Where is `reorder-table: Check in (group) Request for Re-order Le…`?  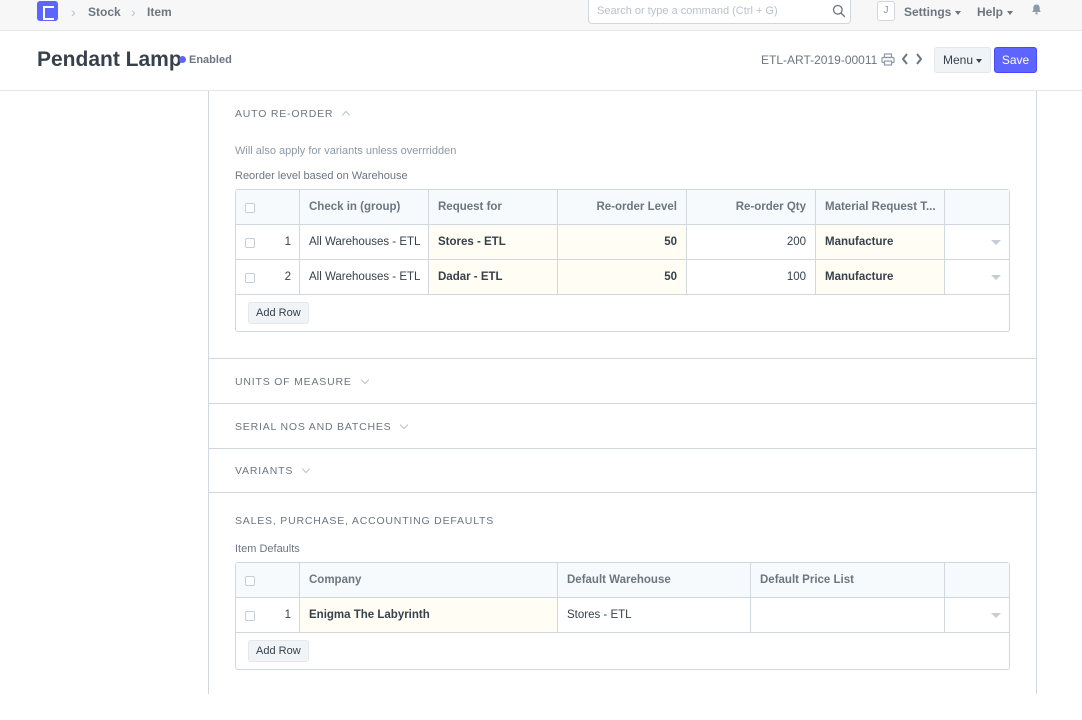
reorder-table: Check in (group) Request for Re-order Le… is located at coordinates (622, 260).